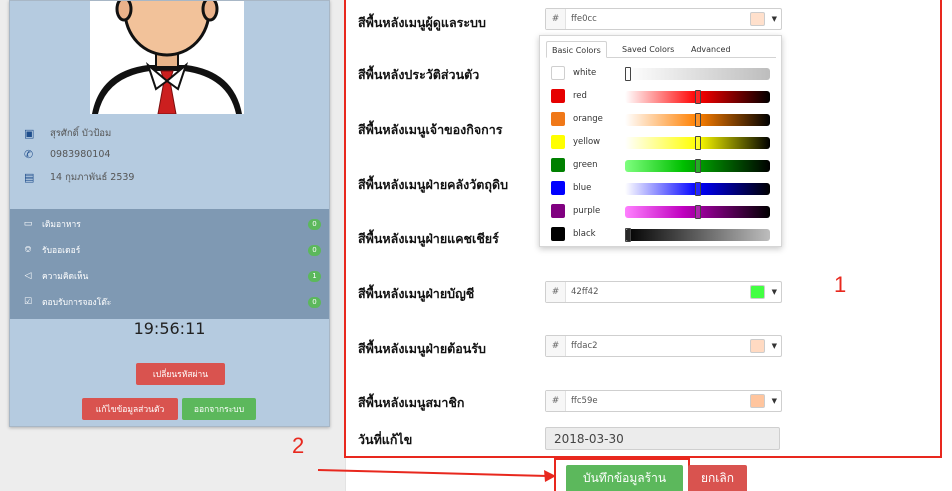 The width and height of the screenshot is (952, 491). Describe the element at coordinates (28, 224) in the screenshot. I see `battery-icon: ▭` at that location.